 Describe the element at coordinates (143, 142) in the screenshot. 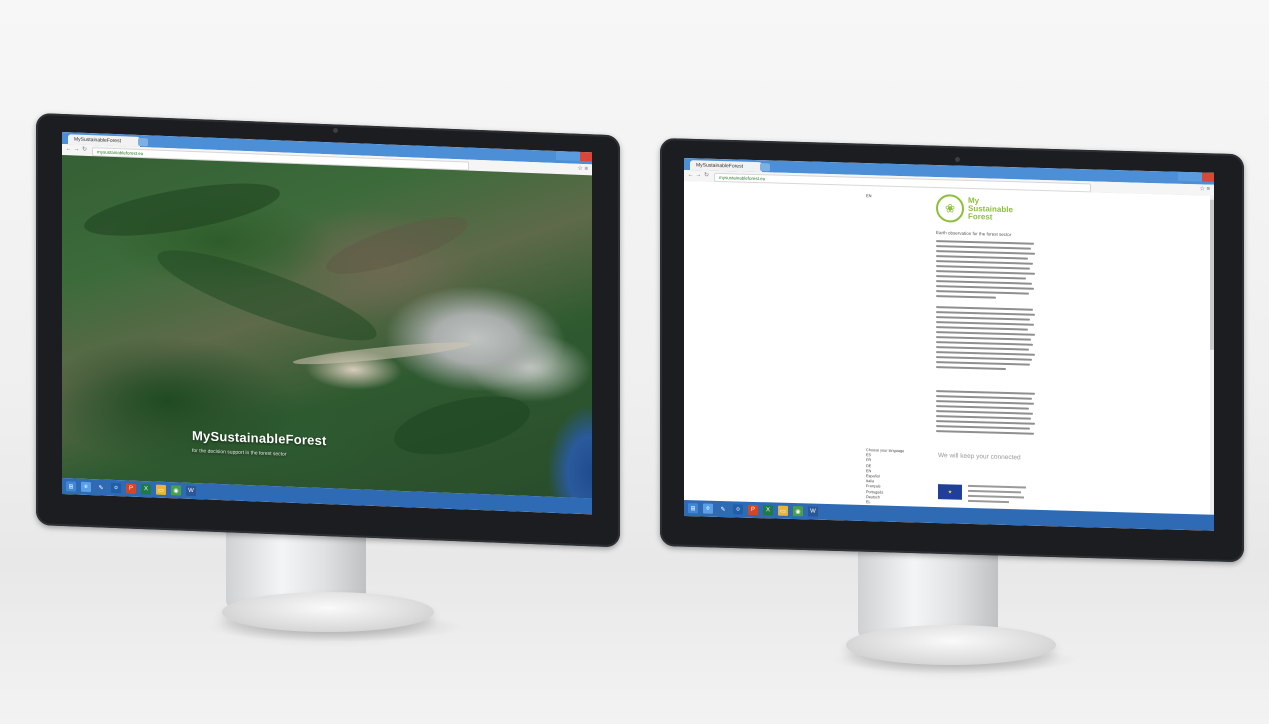

I see `left-new-tab-button` at that location.